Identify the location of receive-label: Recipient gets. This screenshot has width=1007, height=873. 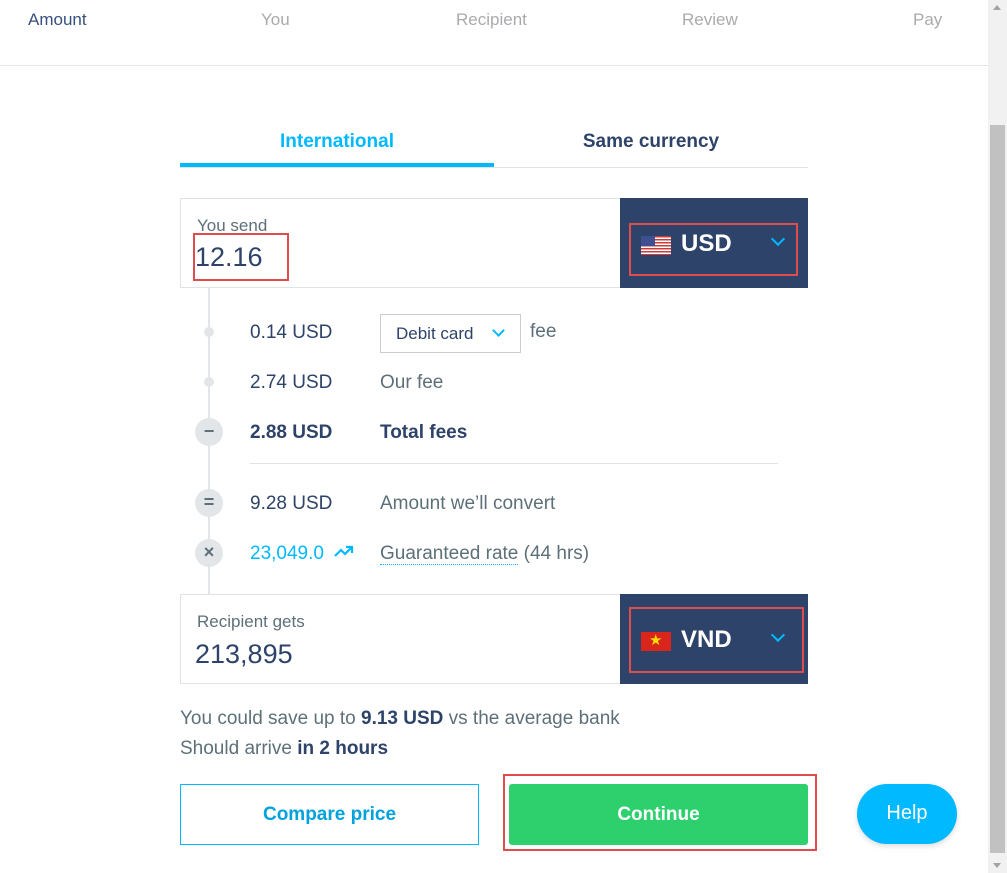
(251, 621).